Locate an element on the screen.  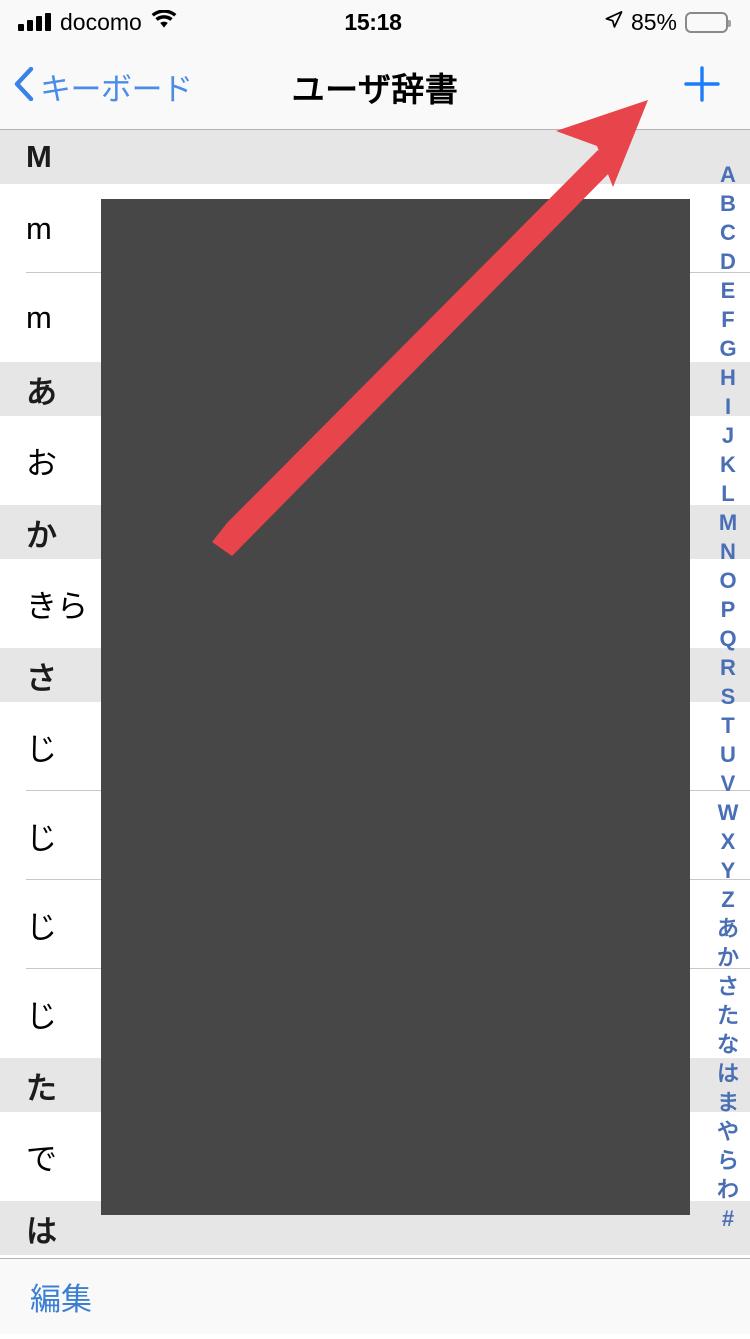
index-entry: L is located at coordinates (728, 493).